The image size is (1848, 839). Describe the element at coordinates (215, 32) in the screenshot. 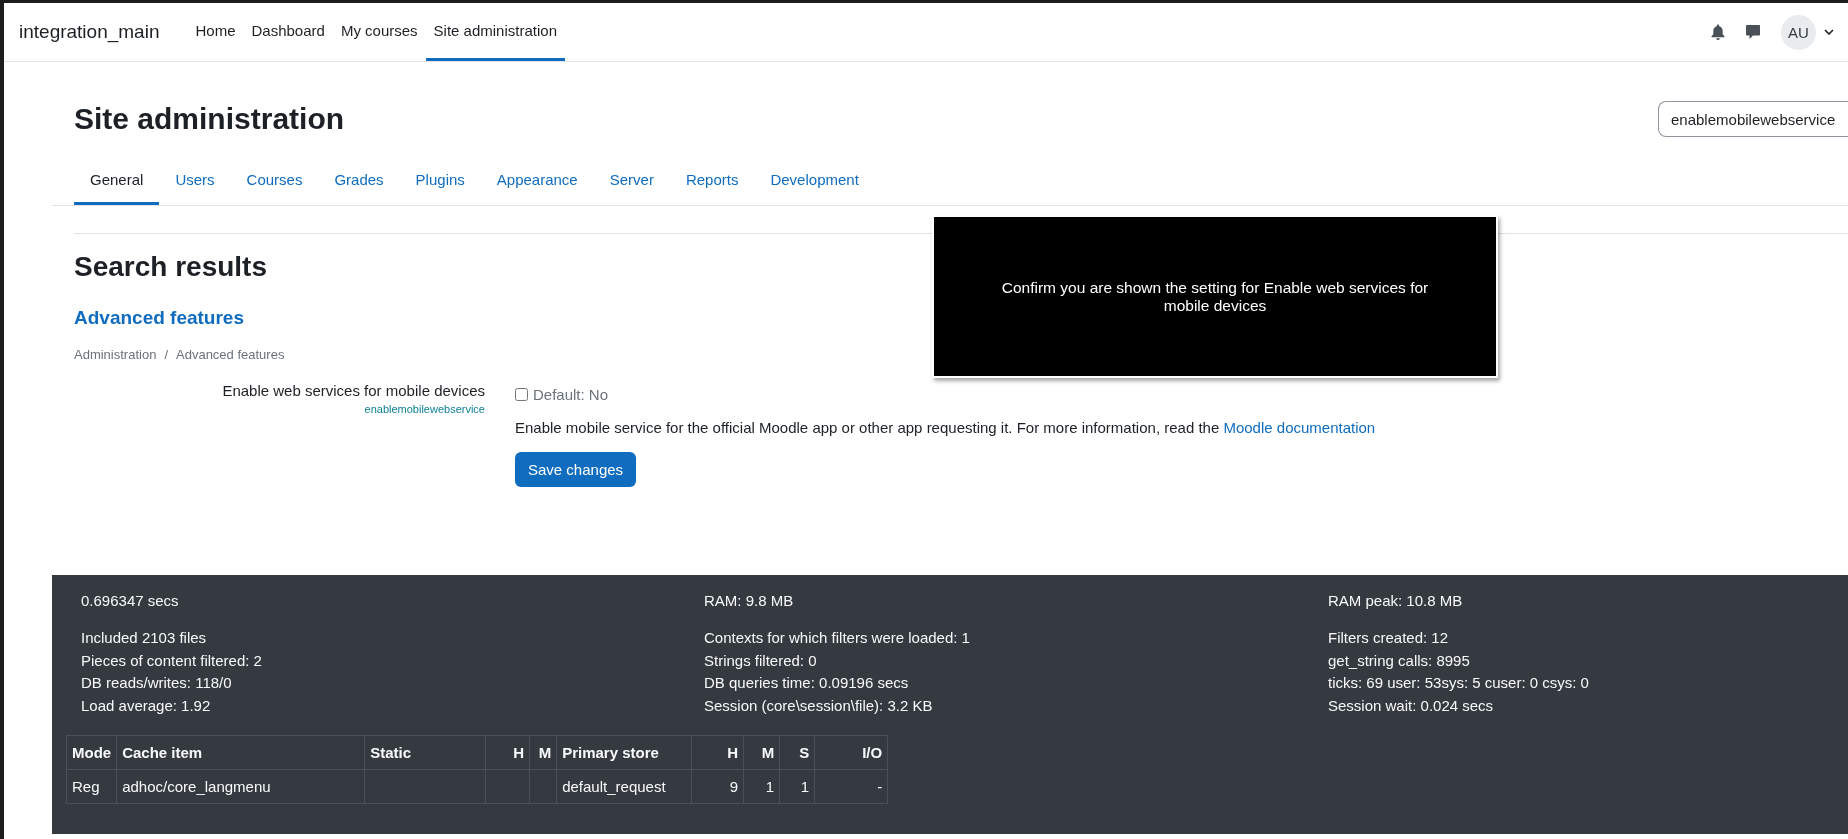

I see `nav-link: Home` at that location.